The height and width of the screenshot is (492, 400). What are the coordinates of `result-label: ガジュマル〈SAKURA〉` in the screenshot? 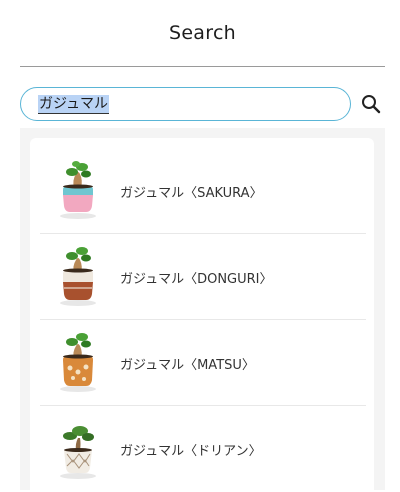 It's located at (191, 193).